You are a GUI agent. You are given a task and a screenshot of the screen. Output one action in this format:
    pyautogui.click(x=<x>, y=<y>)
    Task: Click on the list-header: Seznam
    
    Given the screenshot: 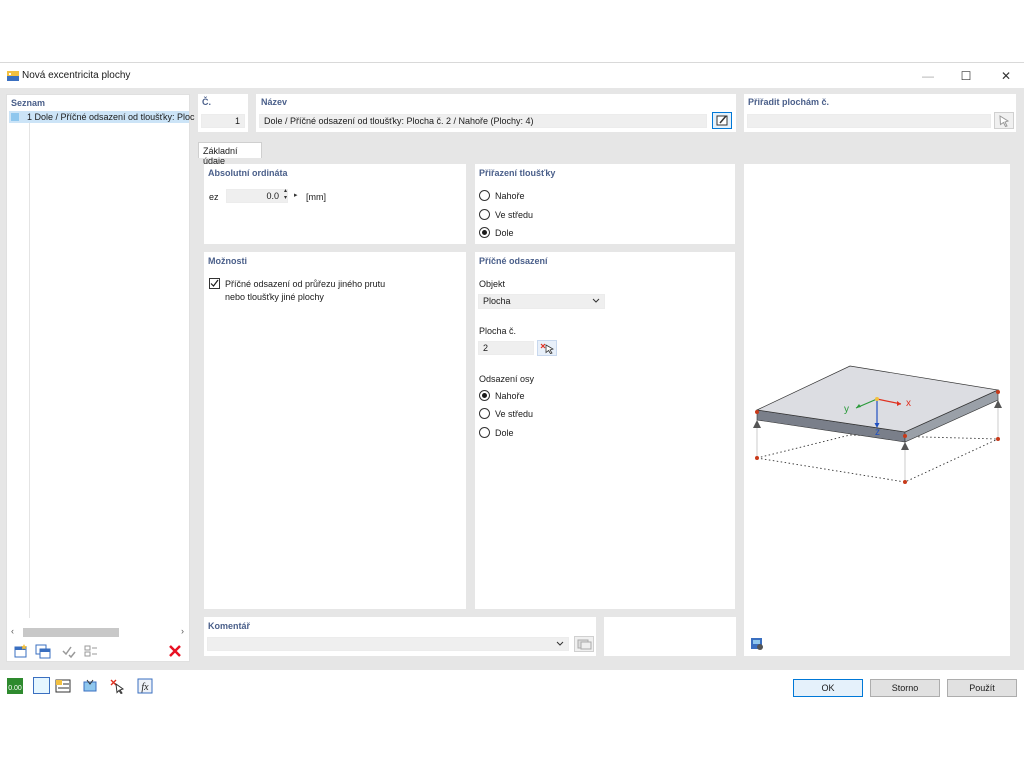 What is the action you would take?
    pyautogui.click(x=28, y=103)
    